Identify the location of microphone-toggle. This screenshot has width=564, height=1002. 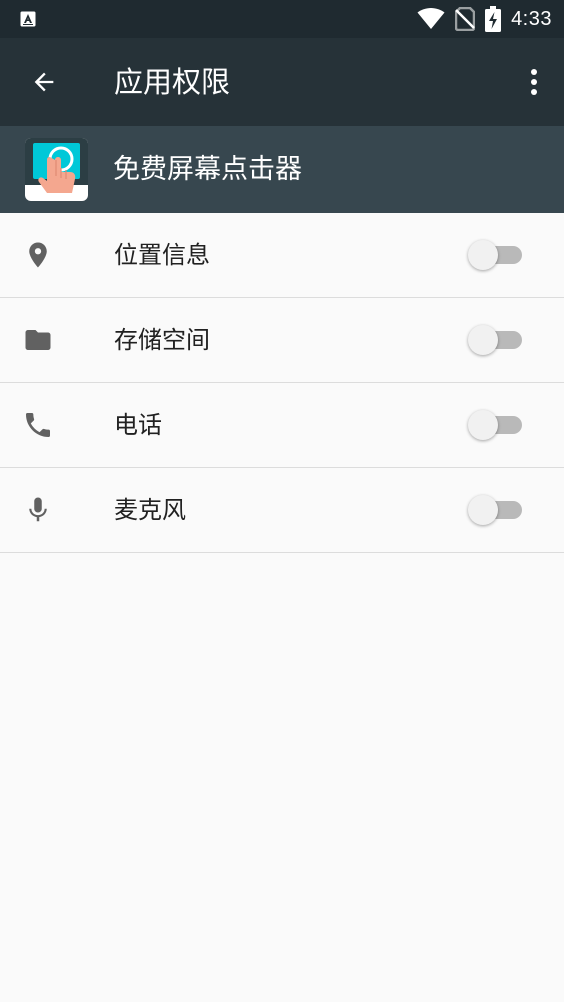
(496, 510).